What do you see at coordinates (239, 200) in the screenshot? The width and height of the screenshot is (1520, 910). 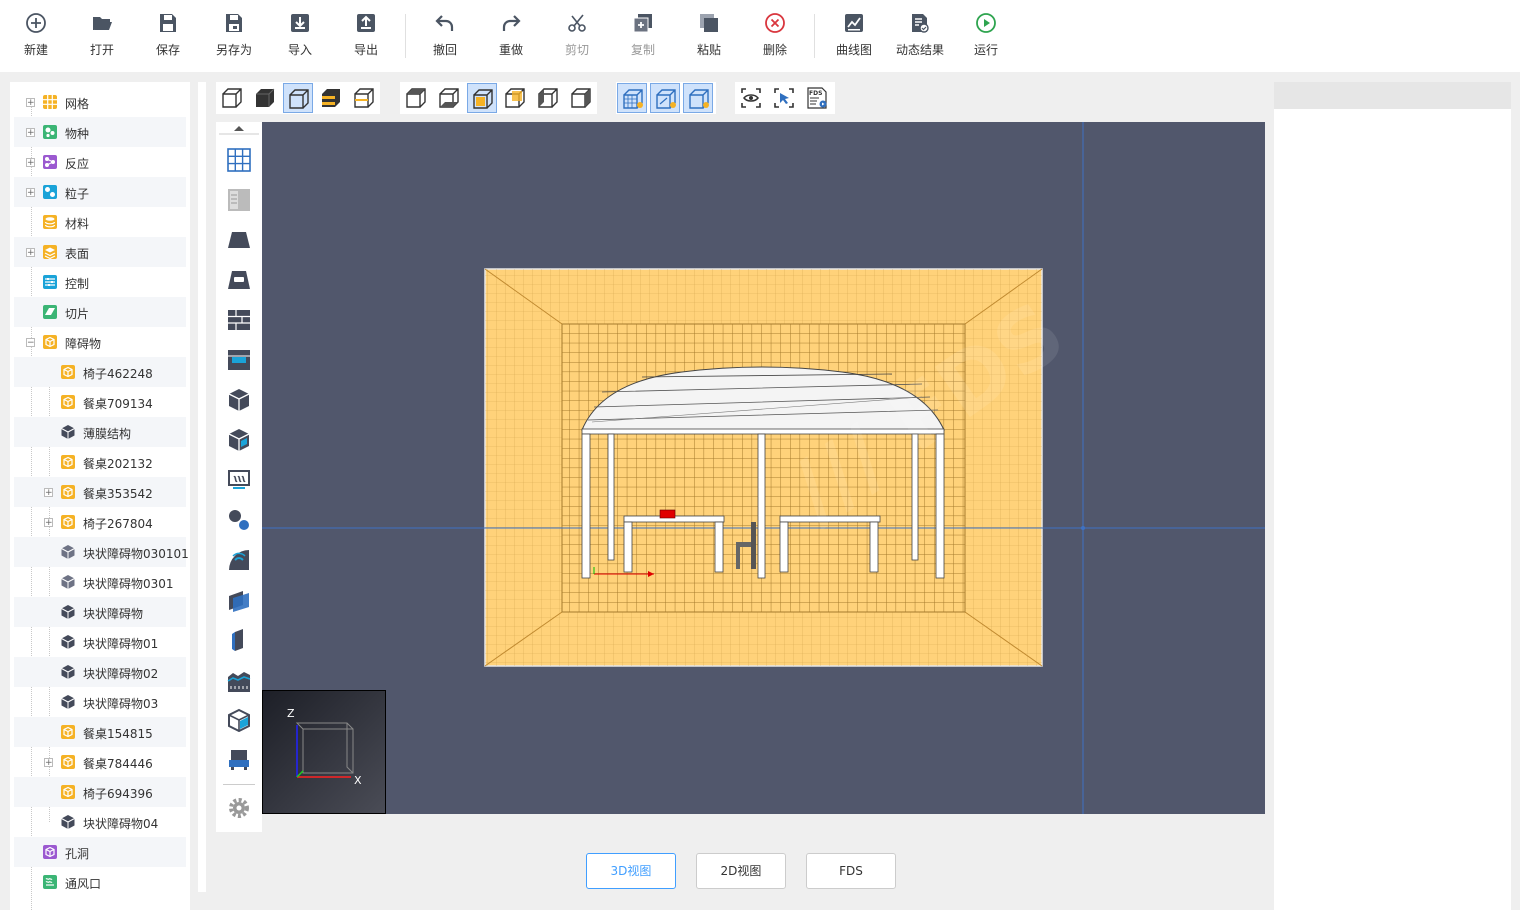 I see `tool-wall` at bounding box center [239, 200].